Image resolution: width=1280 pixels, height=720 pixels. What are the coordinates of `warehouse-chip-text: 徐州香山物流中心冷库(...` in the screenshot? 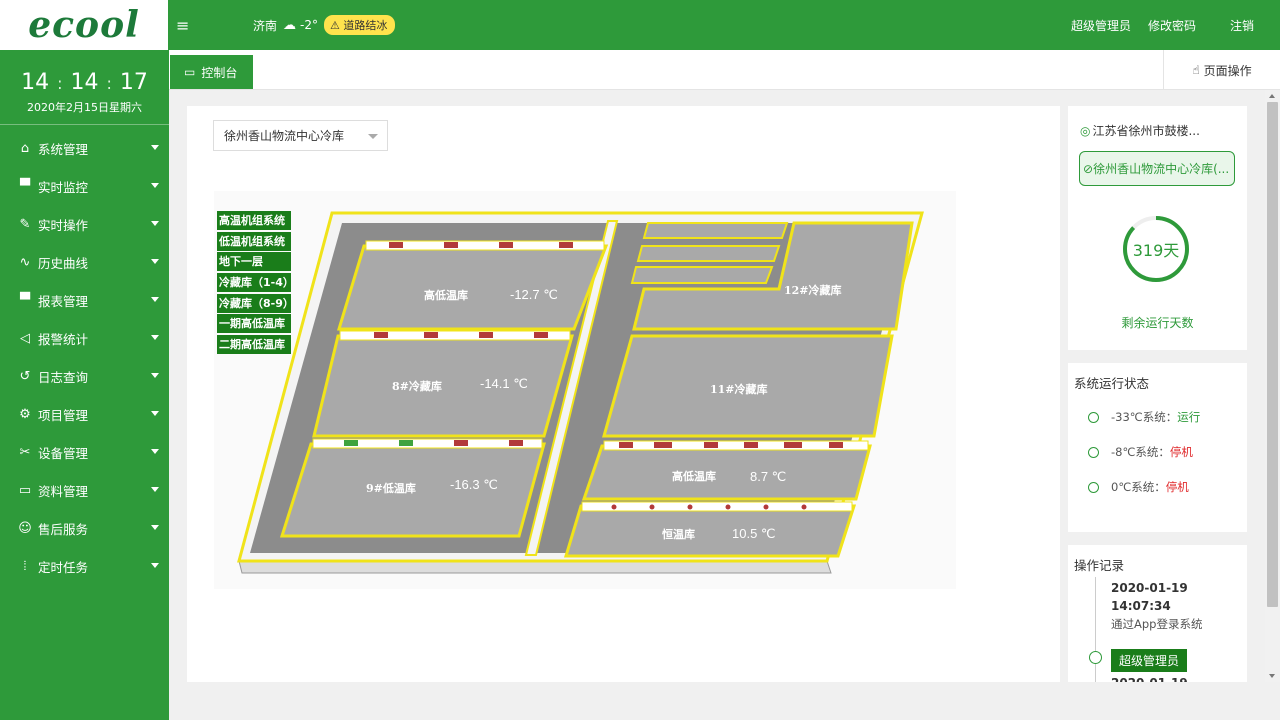 It's located at (1161, 169).